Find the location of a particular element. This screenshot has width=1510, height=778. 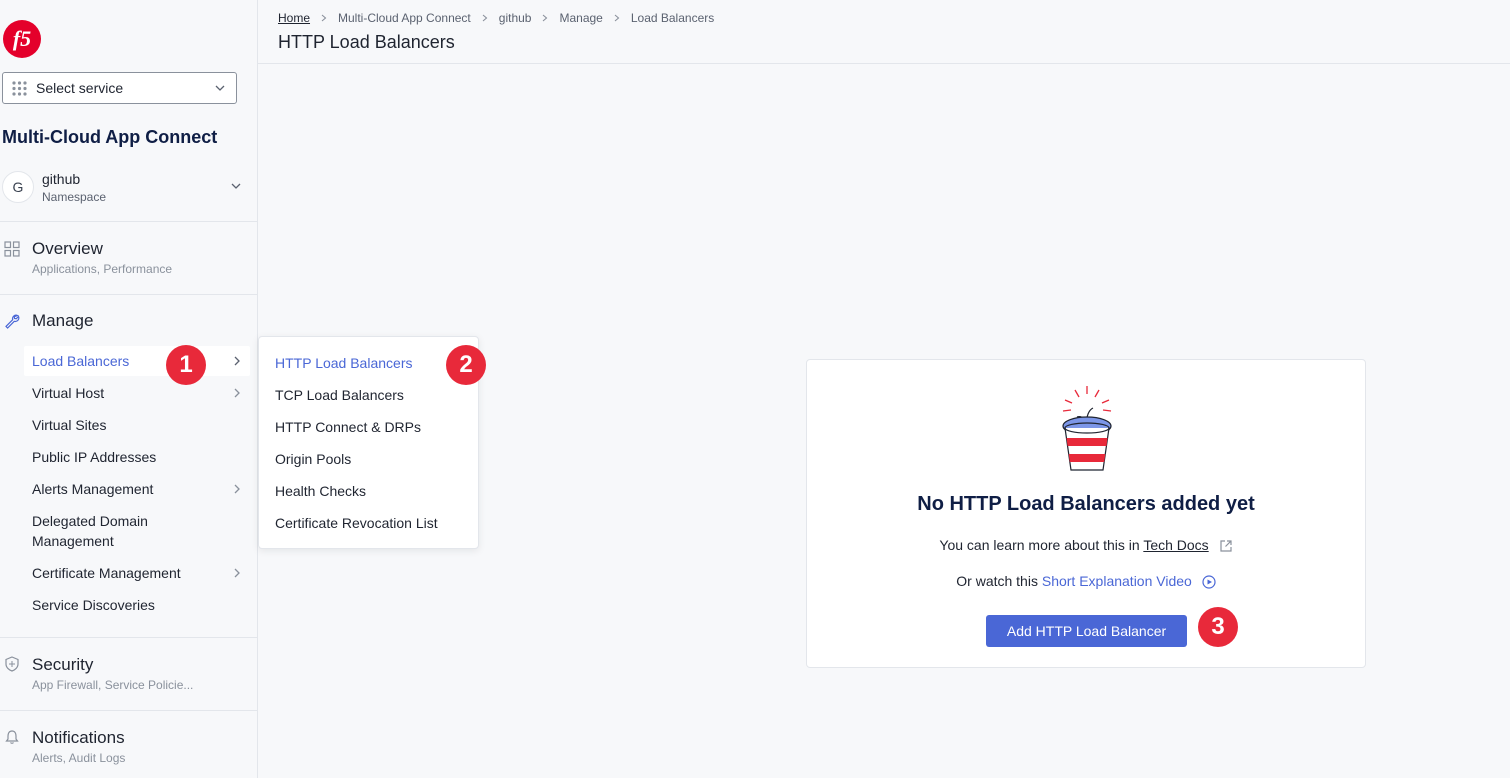

sidebar-item-public-ip-addresses: Public IP Addresses is located at coordinates (137, 457).